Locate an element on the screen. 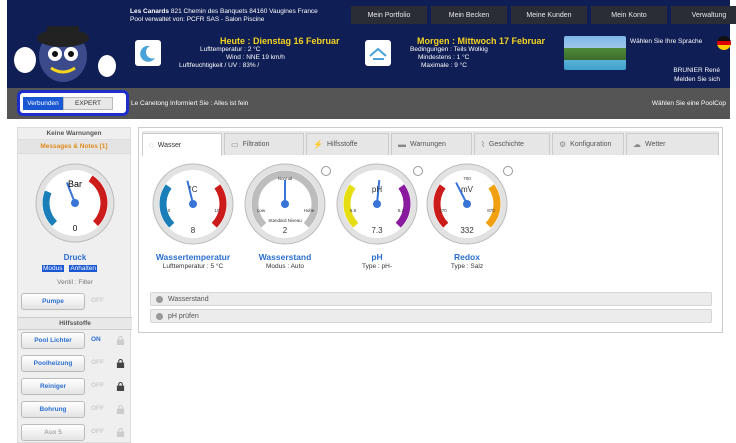  pump-mode-value: Anhalten is located at coordinates (83, 268).